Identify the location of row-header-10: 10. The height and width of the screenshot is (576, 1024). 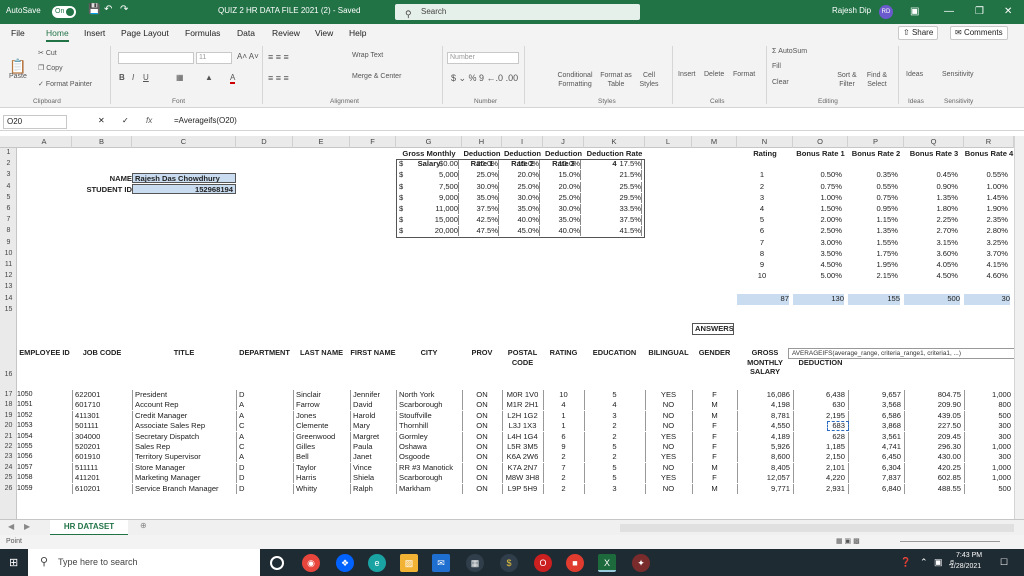
(8, 253).